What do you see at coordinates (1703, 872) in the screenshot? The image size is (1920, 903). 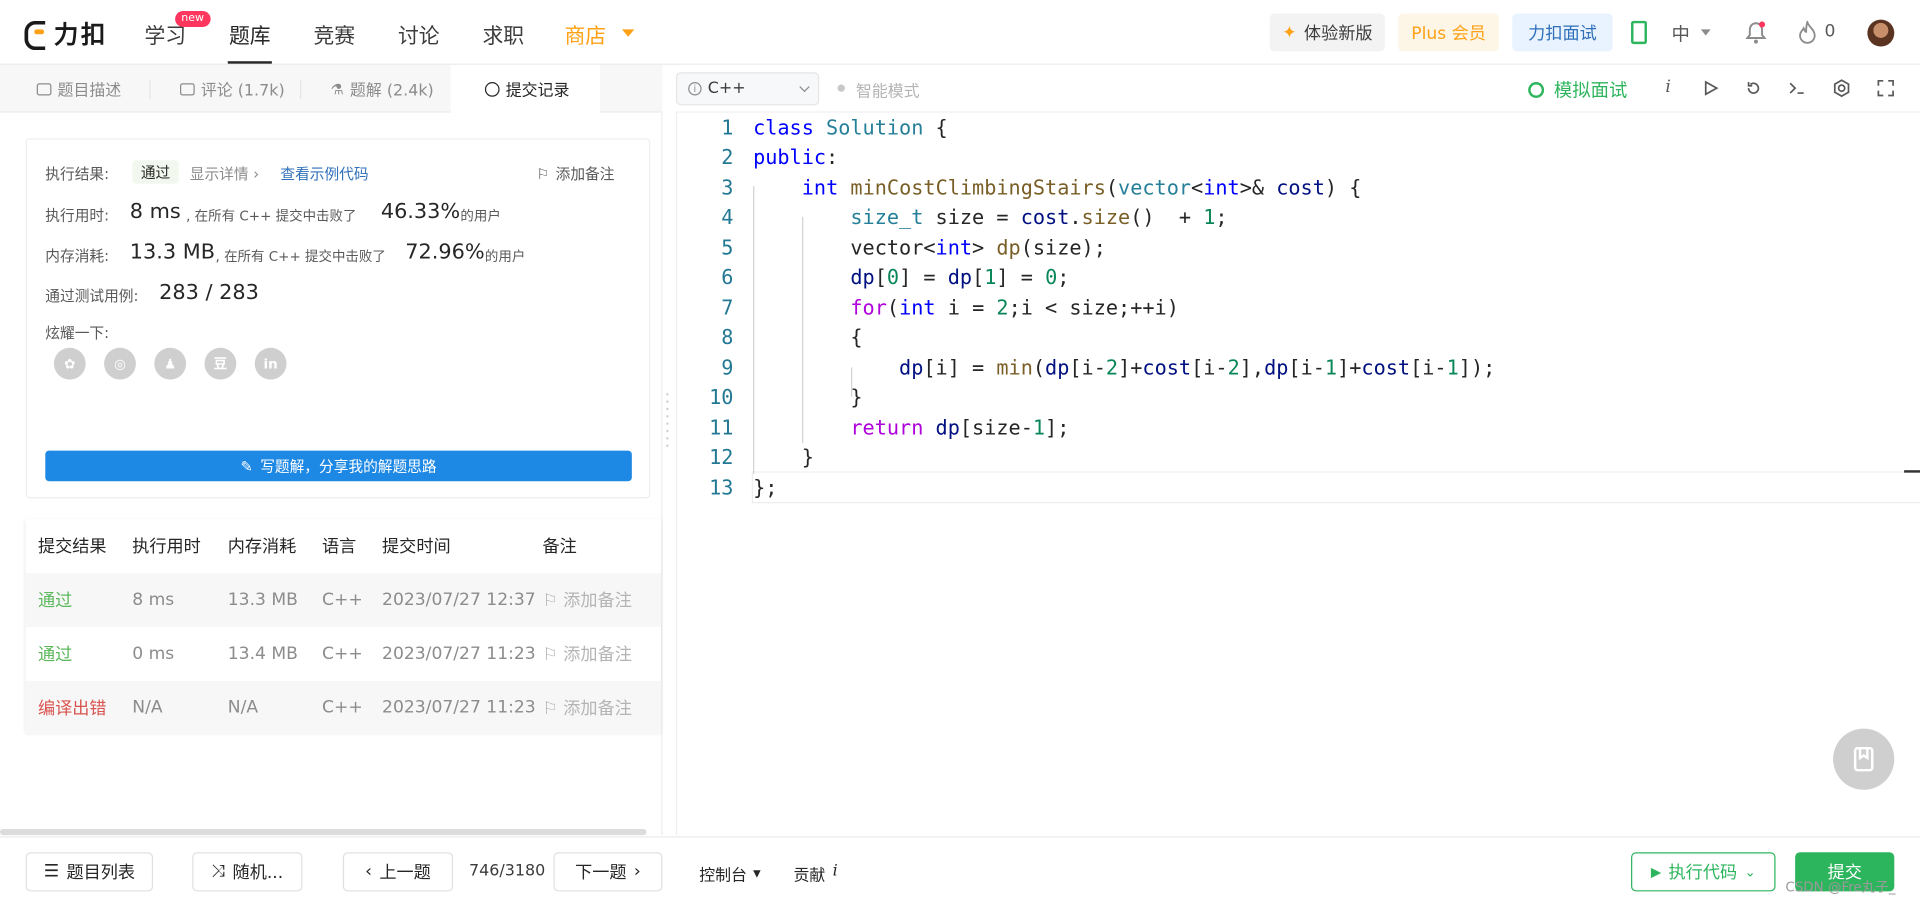 I see `run-code-button: ▶ 执行代码 ⌄` at bounding box center [1703, 872].